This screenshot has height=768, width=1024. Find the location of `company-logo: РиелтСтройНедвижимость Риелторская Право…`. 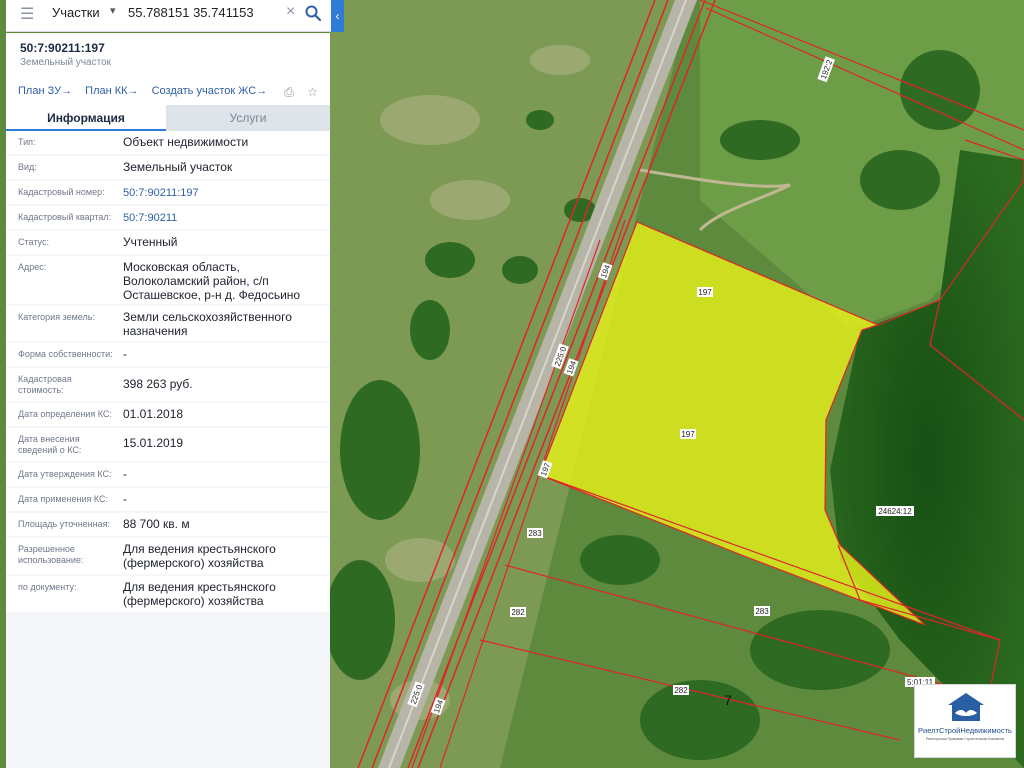

company-logo: РиелтСтройНедвижимость Риелторская Право… is located at coordinates (965, 721).